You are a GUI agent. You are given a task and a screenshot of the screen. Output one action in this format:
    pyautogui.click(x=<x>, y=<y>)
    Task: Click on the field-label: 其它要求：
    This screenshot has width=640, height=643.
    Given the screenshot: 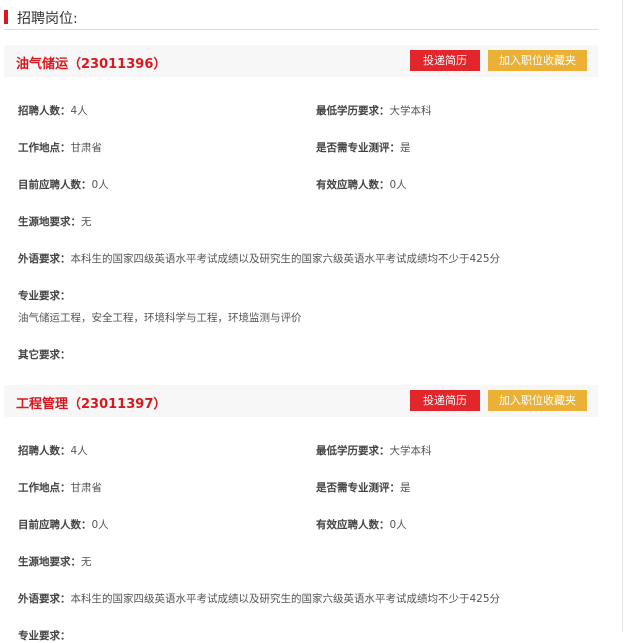 What is the action you would take?
    pyautogui.click(x=44, y=355)
    